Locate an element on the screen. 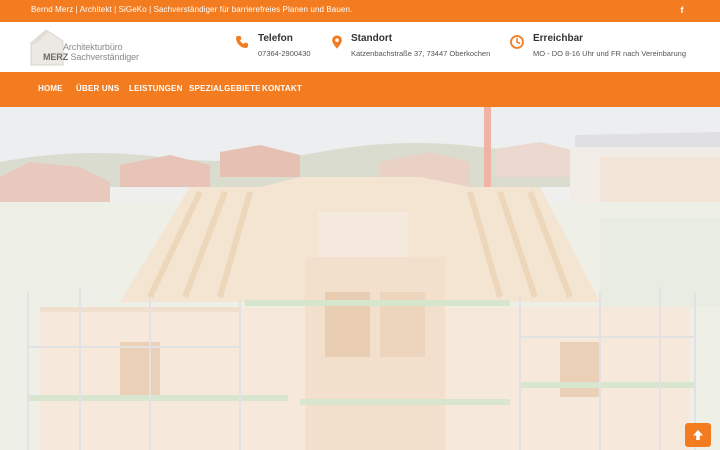 Image resolution: width=720 pixels, height=450 pixels. phone-title: Telefon is located at coordinates (275, 38).